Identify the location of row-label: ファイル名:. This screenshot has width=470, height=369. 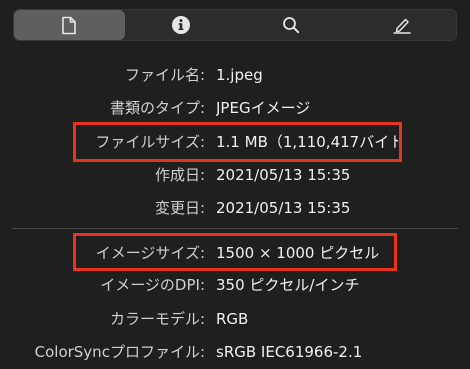
(164, 75).